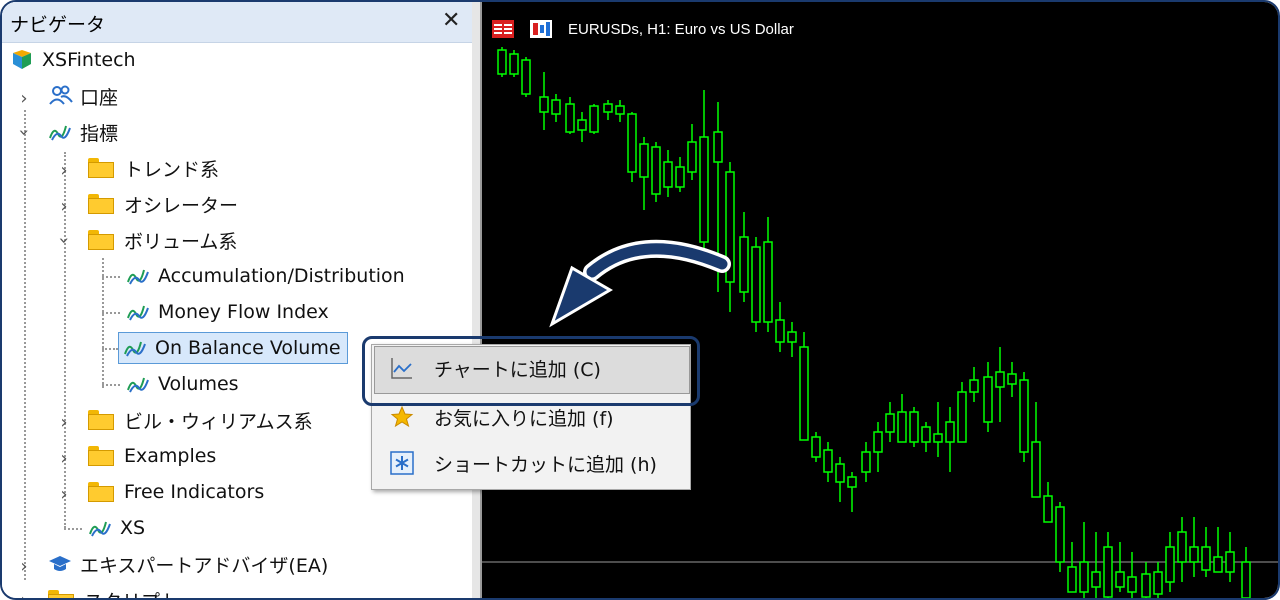 The image size is (1280, 600). I want to click on tree-folder-volume: ボリューム系, so click(162, 240).